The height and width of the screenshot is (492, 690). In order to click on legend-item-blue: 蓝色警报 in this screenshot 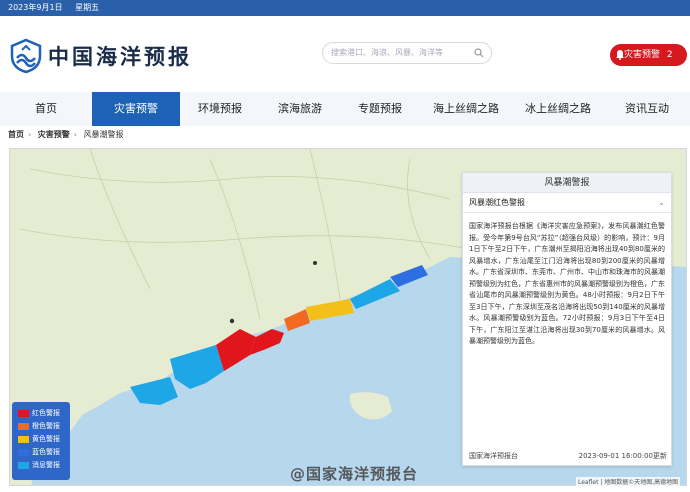, I will do `click(41, 452)`.